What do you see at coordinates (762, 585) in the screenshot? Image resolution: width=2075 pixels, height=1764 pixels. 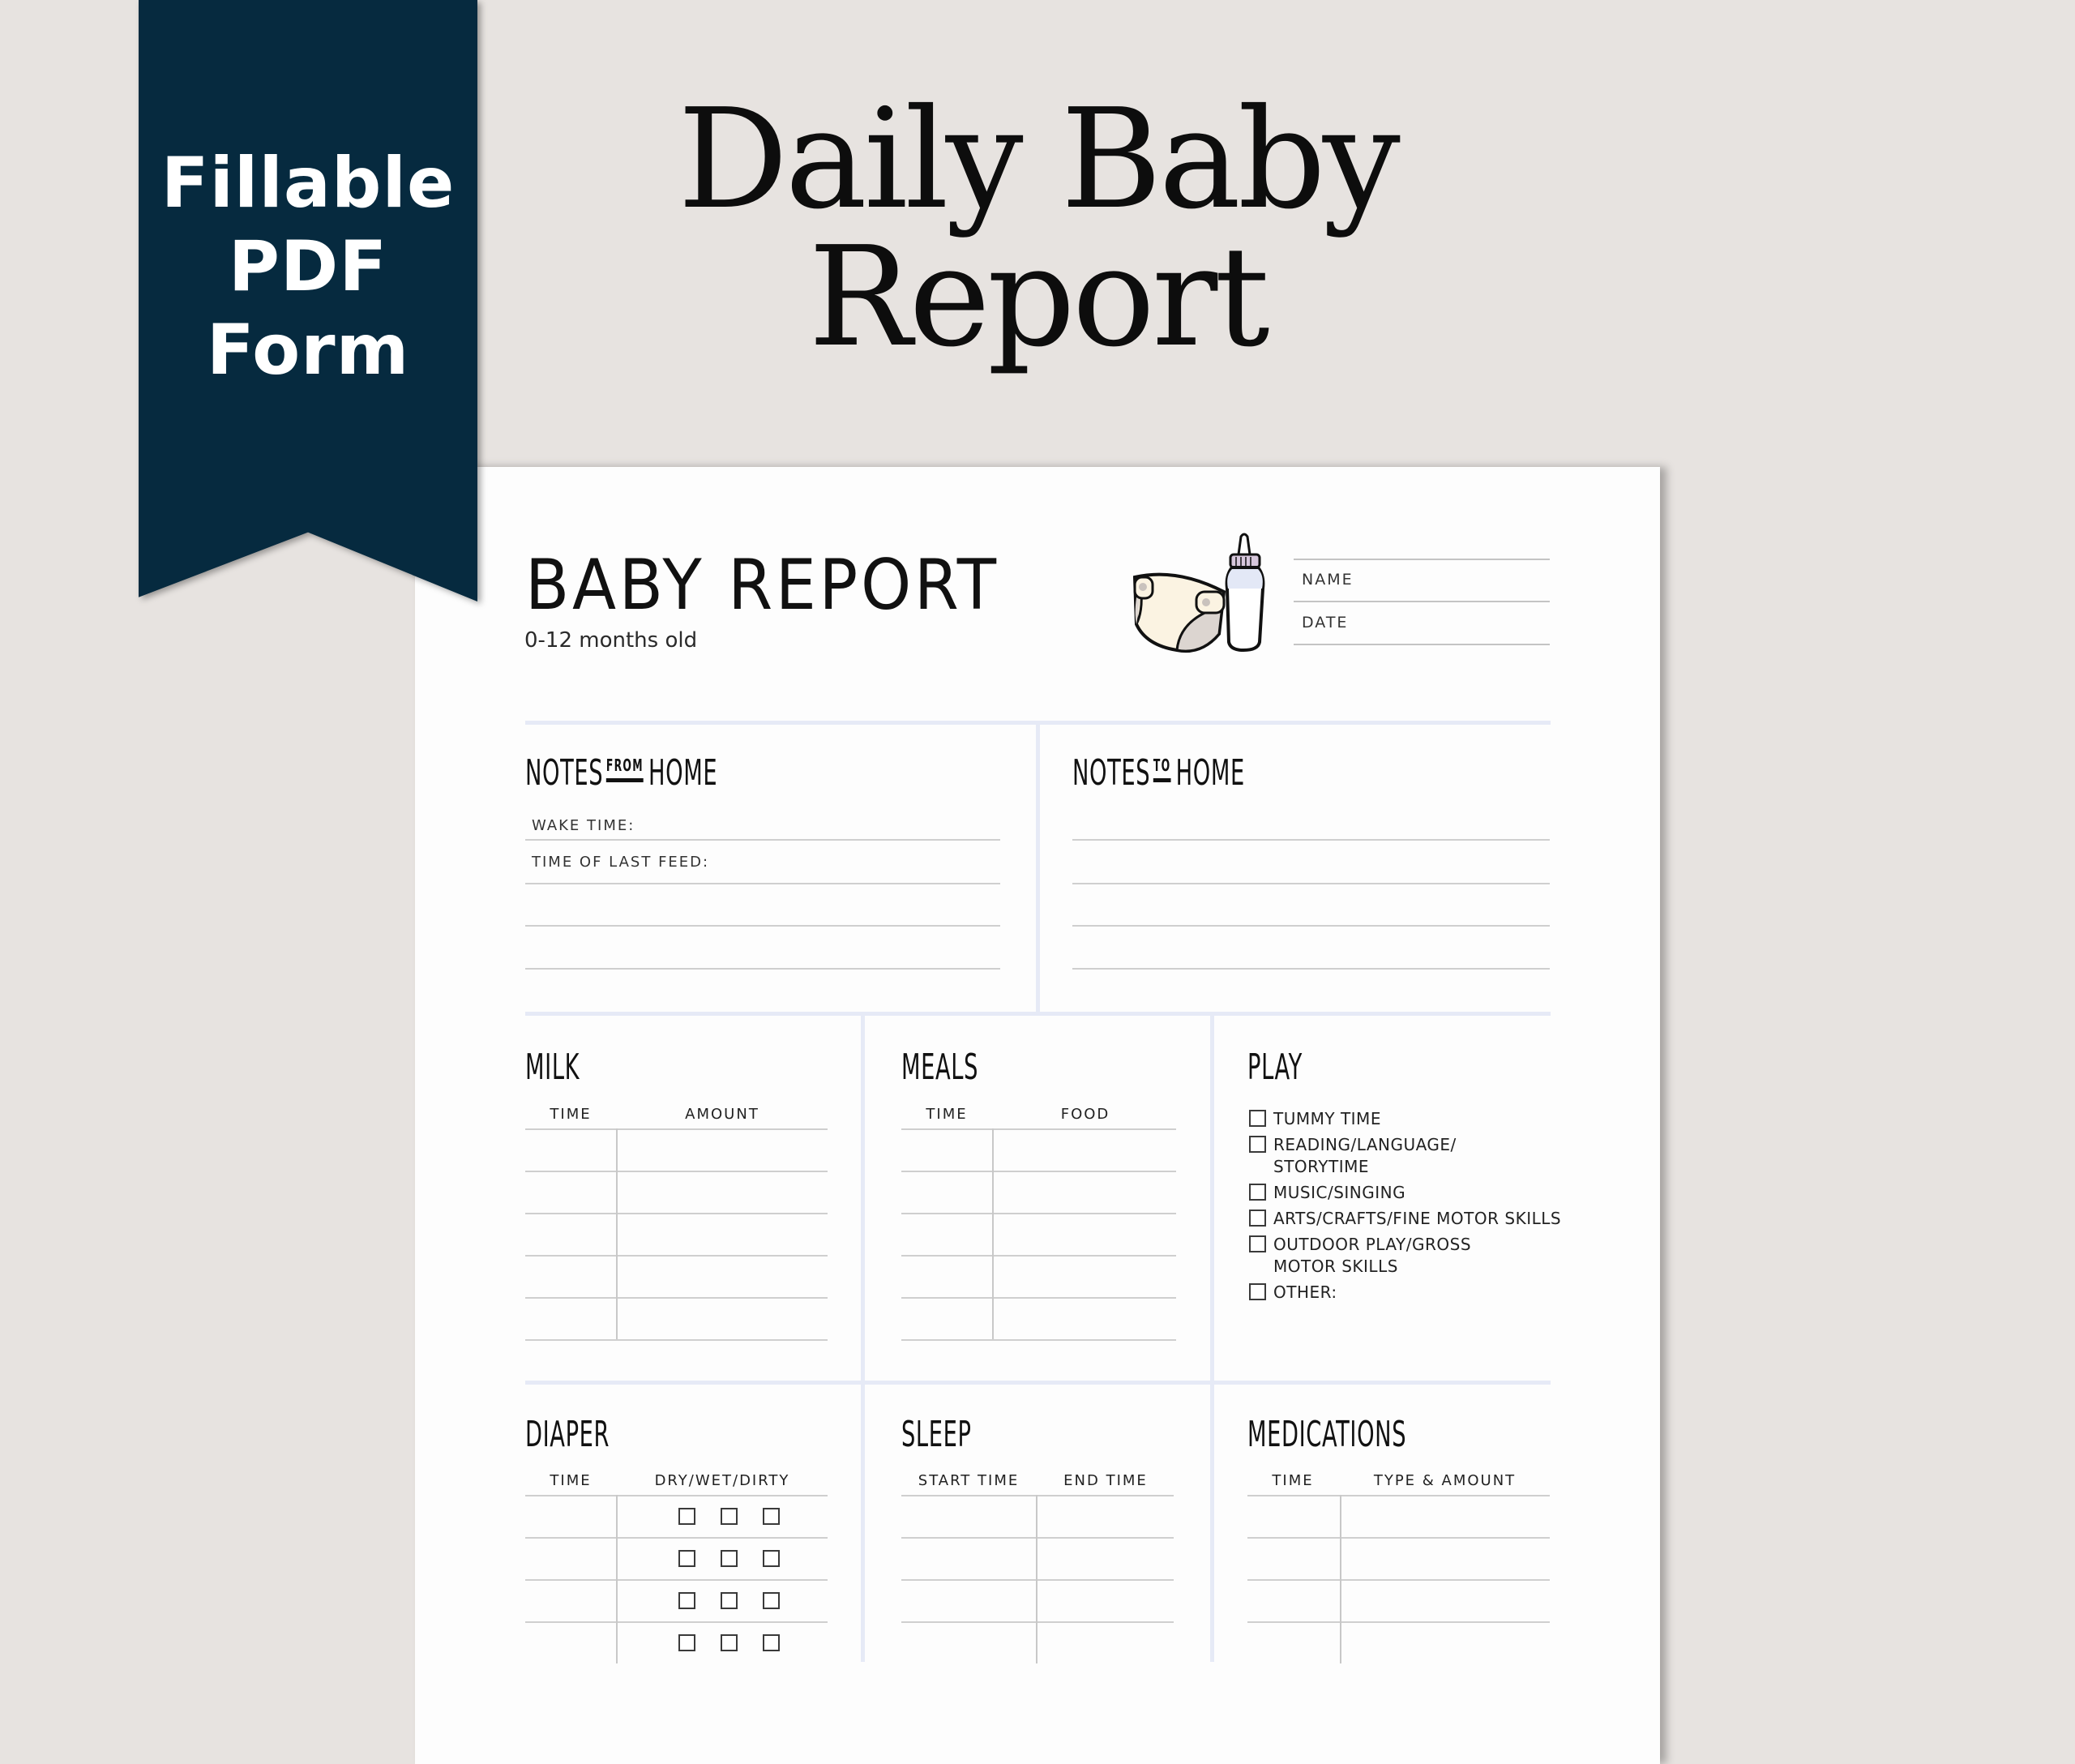 I see `form-title: BABY REPORT` at bounding box center [762, 585].